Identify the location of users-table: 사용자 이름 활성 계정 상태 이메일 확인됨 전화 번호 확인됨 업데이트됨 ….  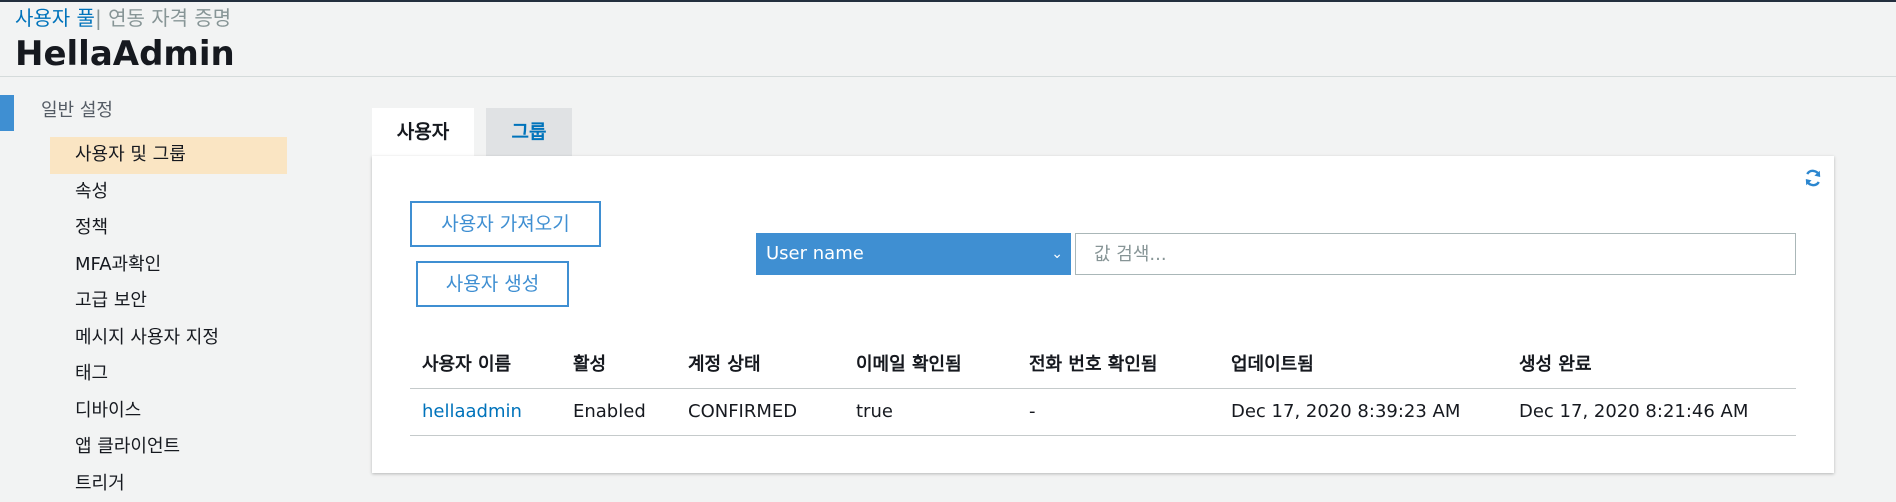
(1103, 389).